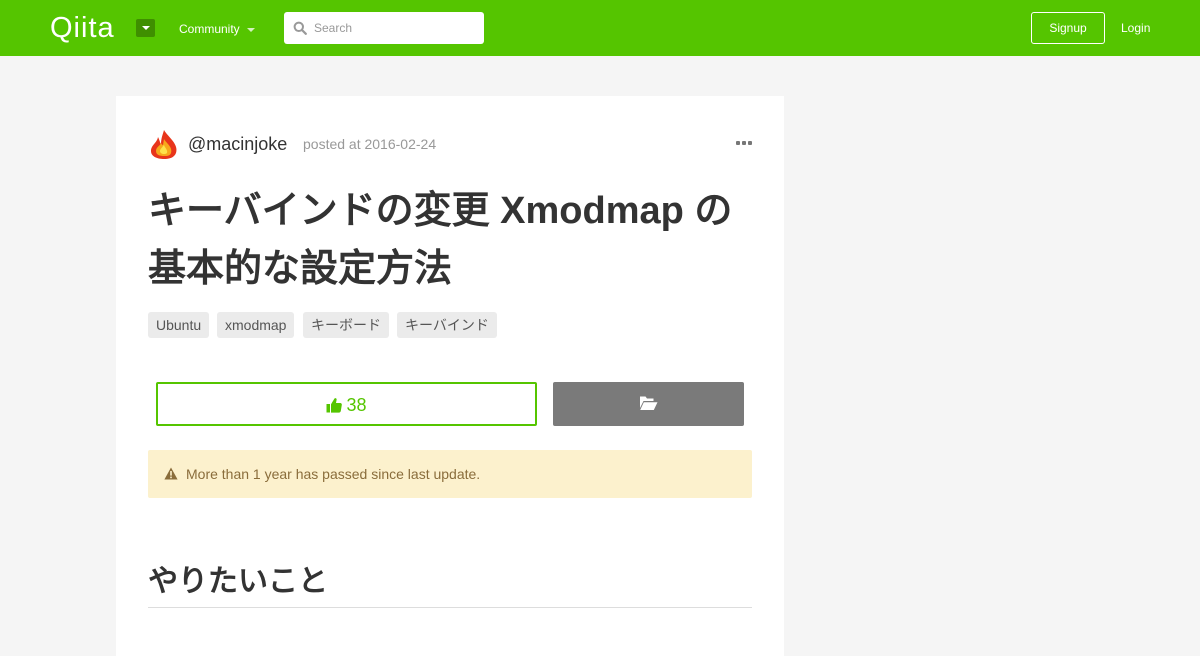 This screenshot has height=656, width=1200. Describe the element at coordinates (744, 144) in the screenshot. I see `ellipsis-icon` at that location.